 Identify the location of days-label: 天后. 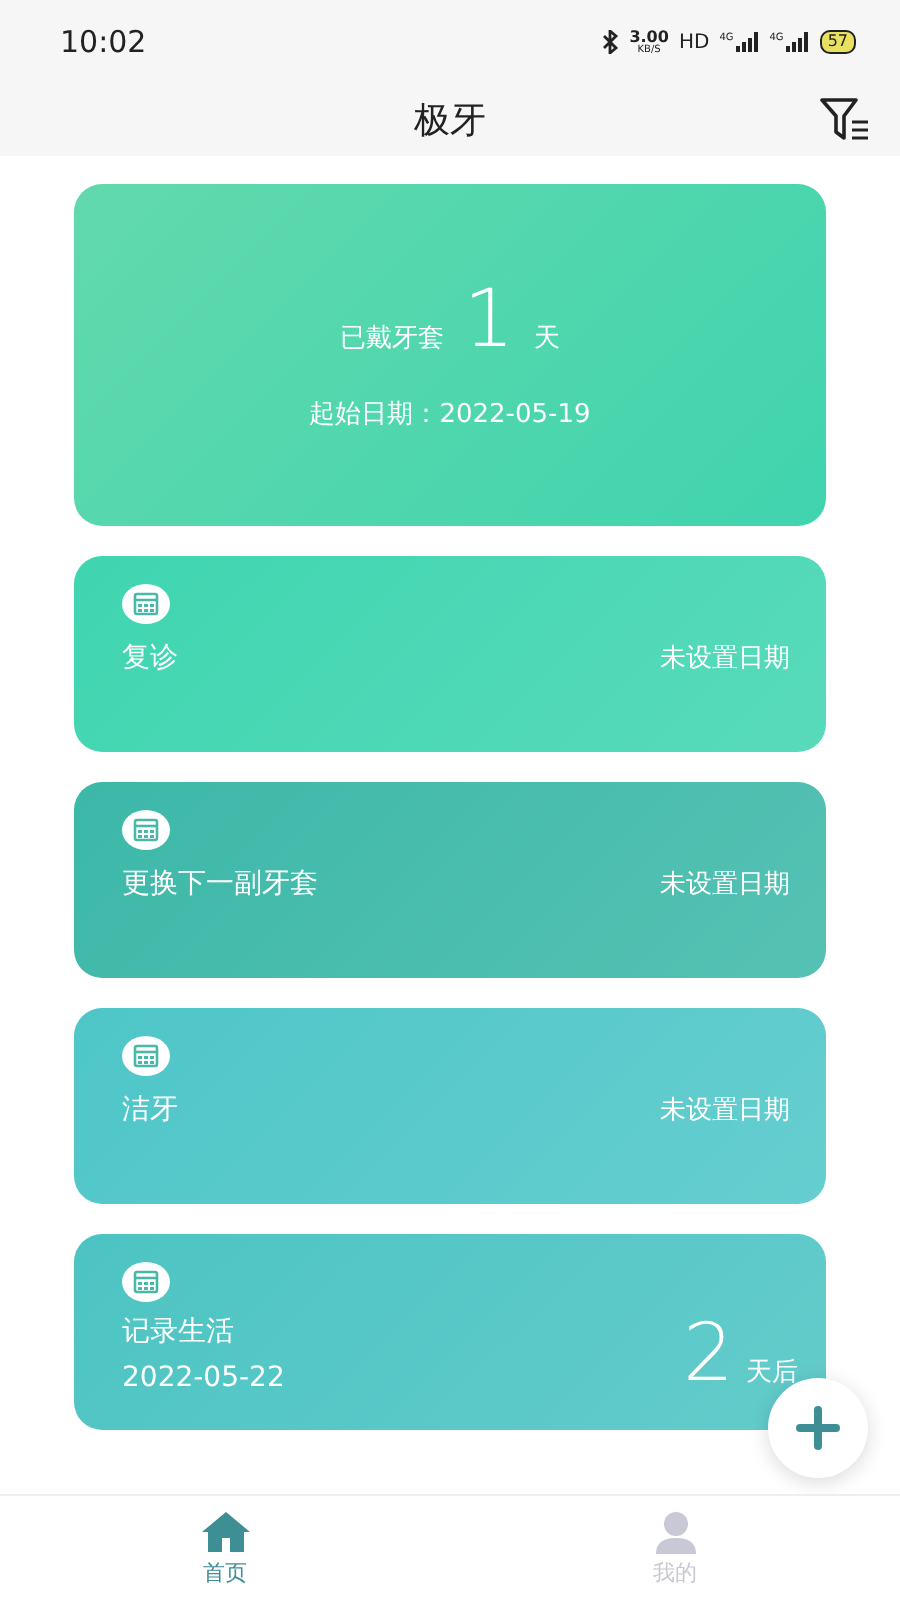
(772, 1373).